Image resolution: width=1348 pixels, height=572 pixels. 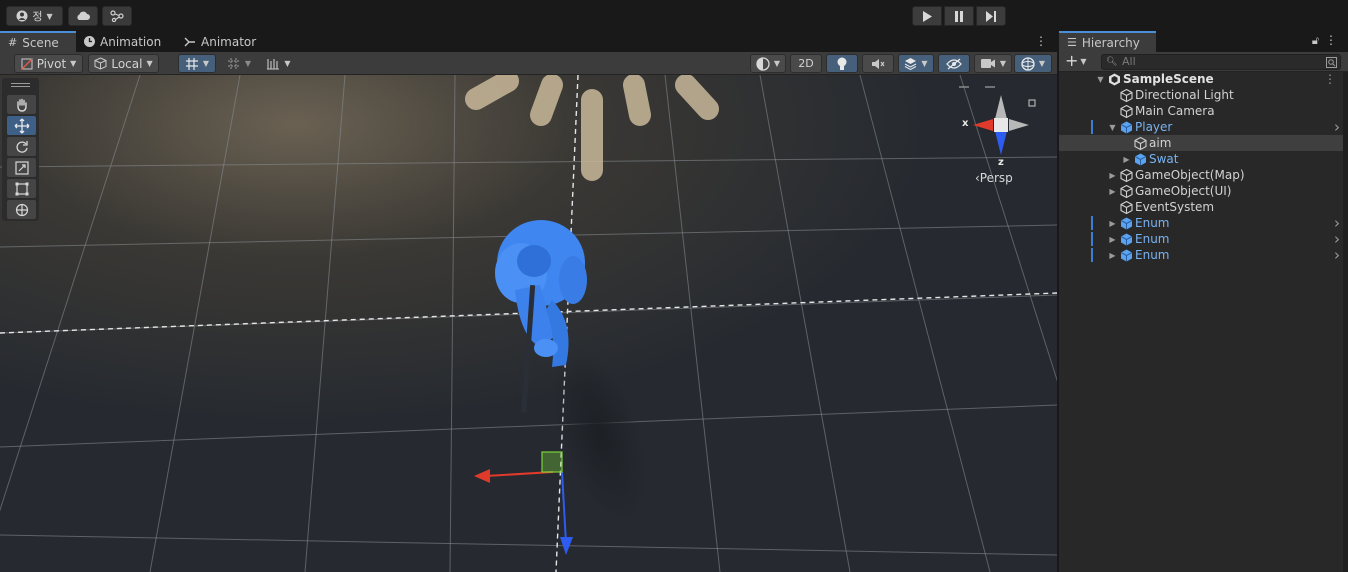 I want to click on hierarchy-item: Main Camera, so click(x=1201, y=111).